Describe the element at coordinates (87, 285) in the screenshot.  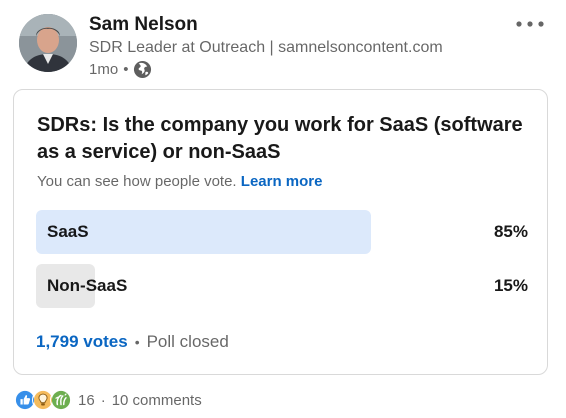
I see `poll-option-label: Non-SaaS` at that location.